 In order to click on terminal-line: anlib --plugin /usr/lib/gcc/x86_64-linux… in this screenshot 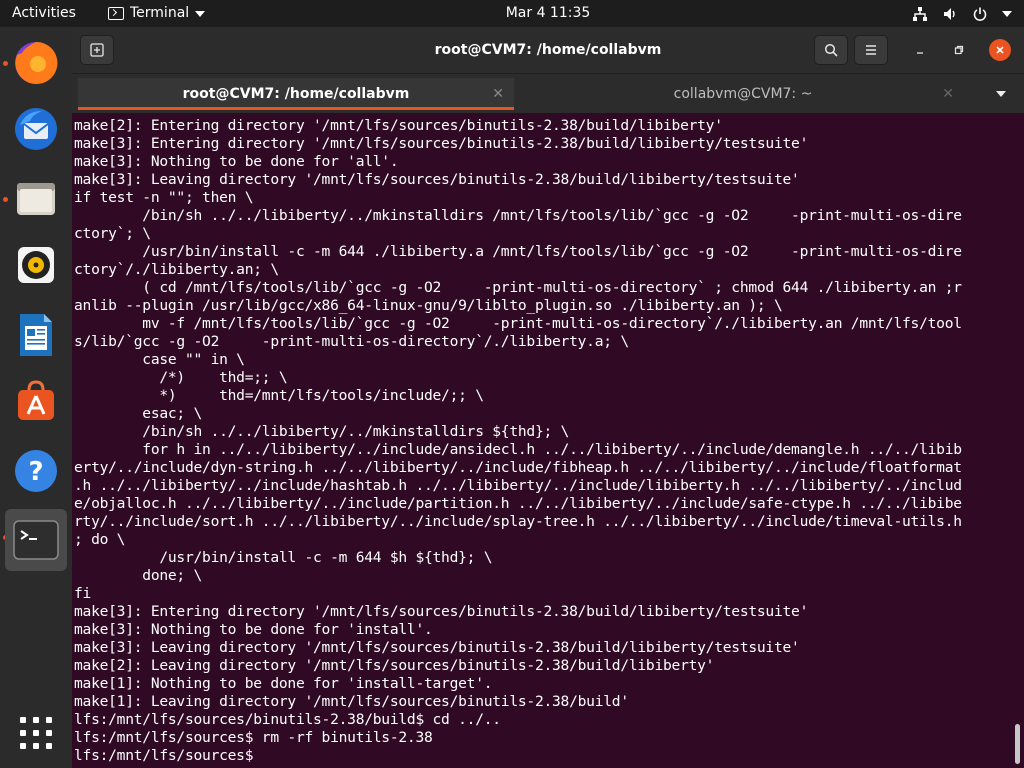, I will do `click(428, 305)`.